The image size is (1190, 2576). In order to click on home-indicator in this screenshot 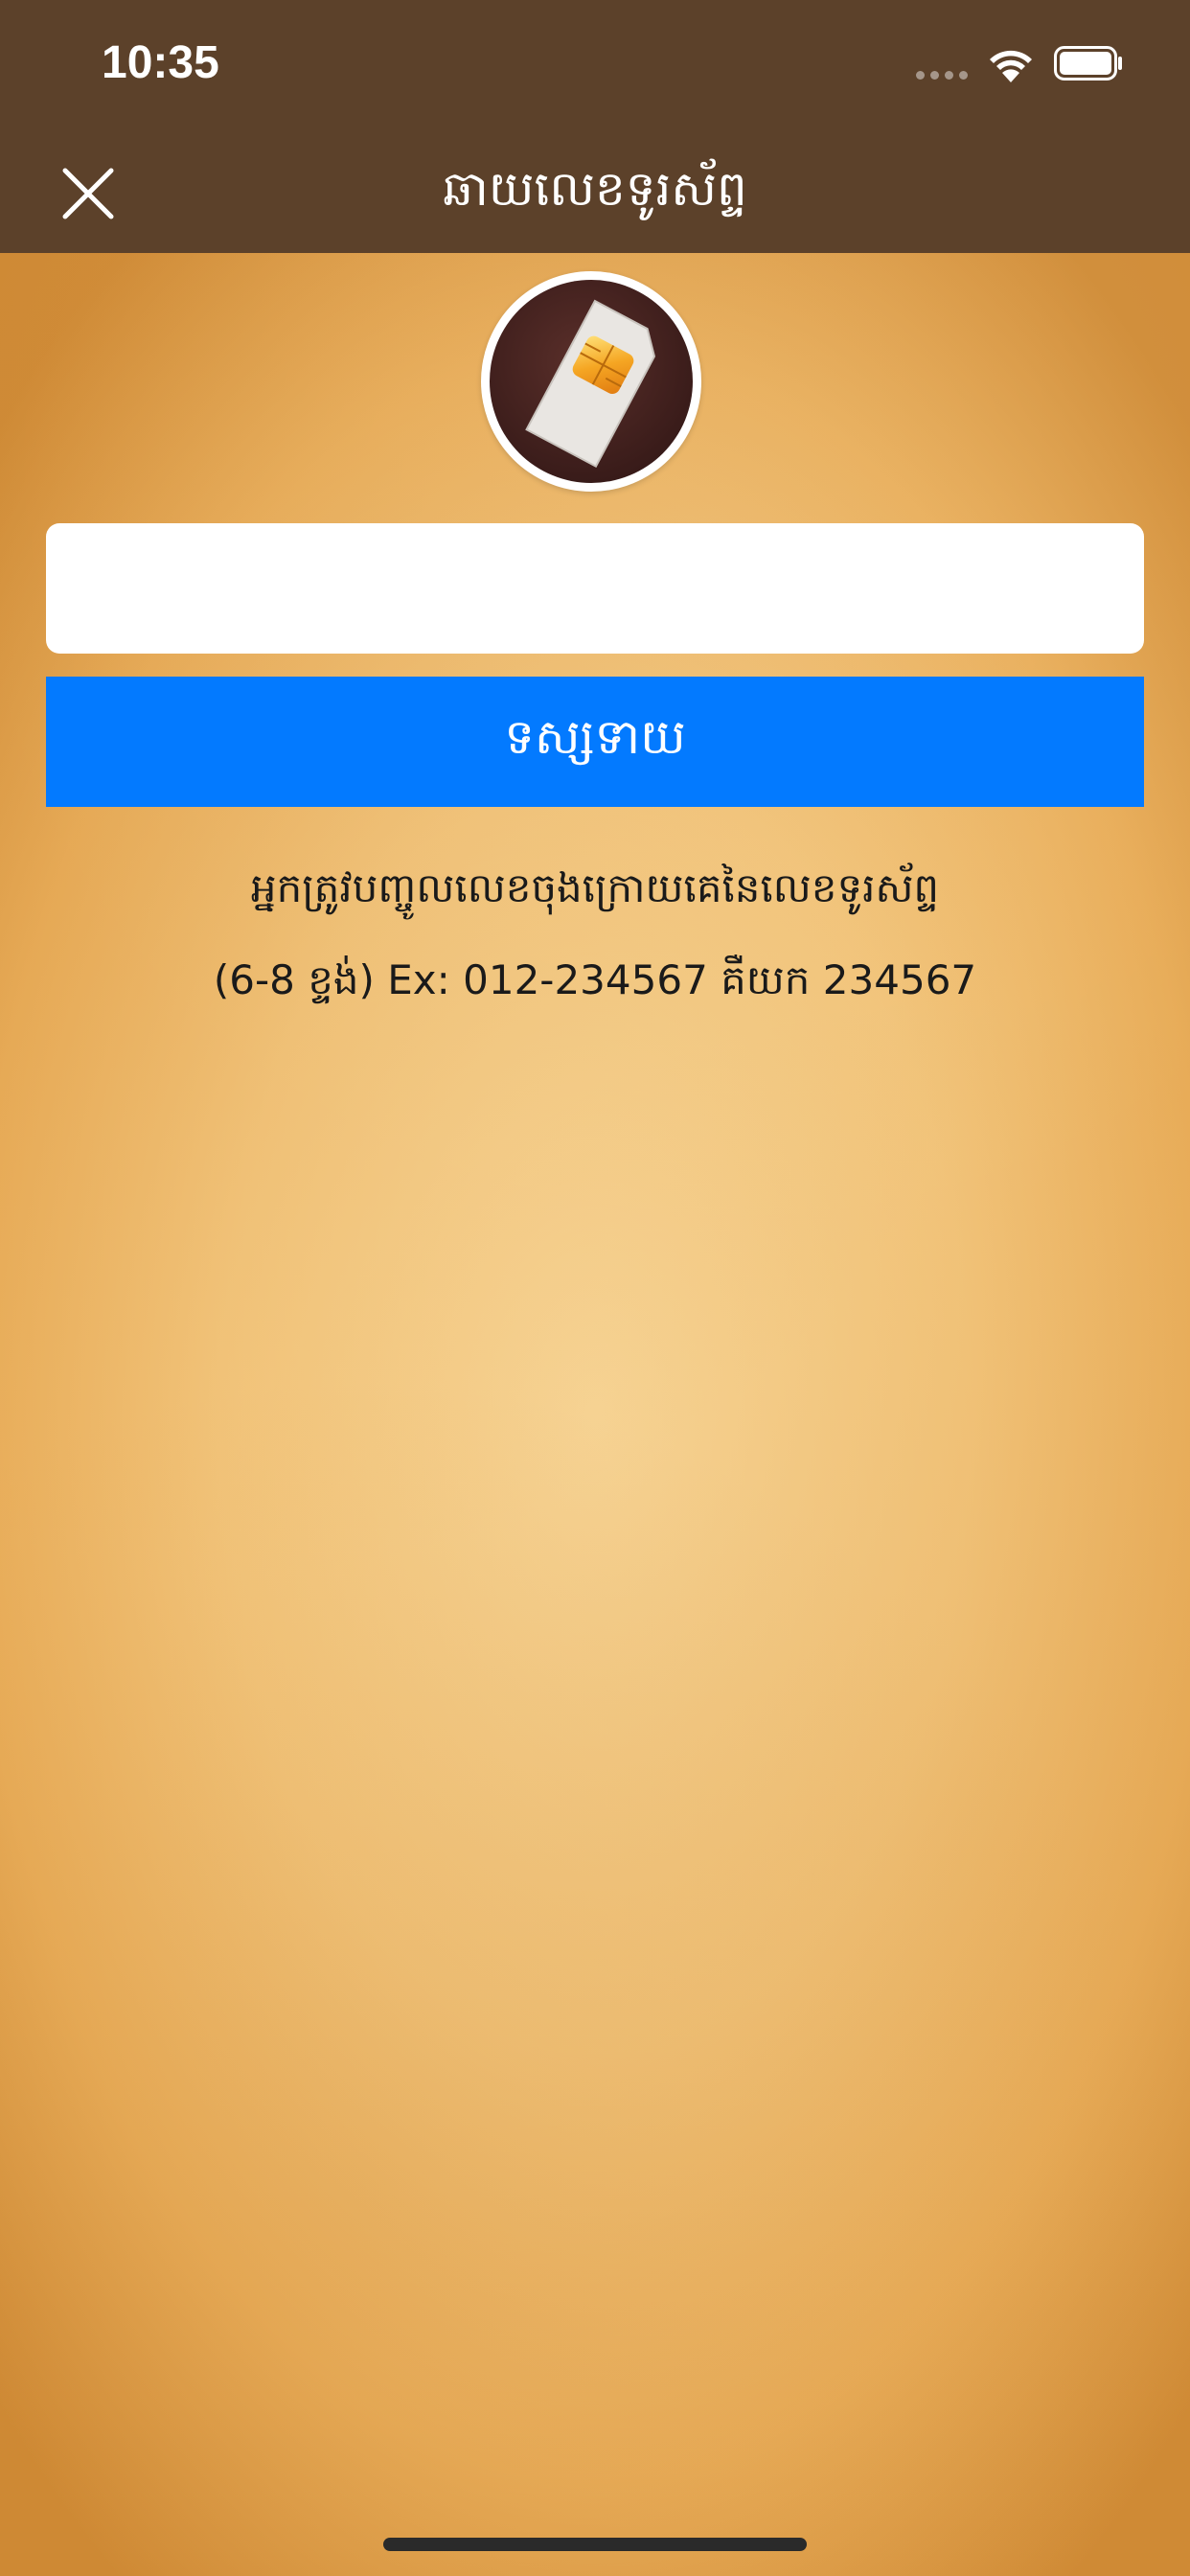, I will do `click(595, 2544)`.